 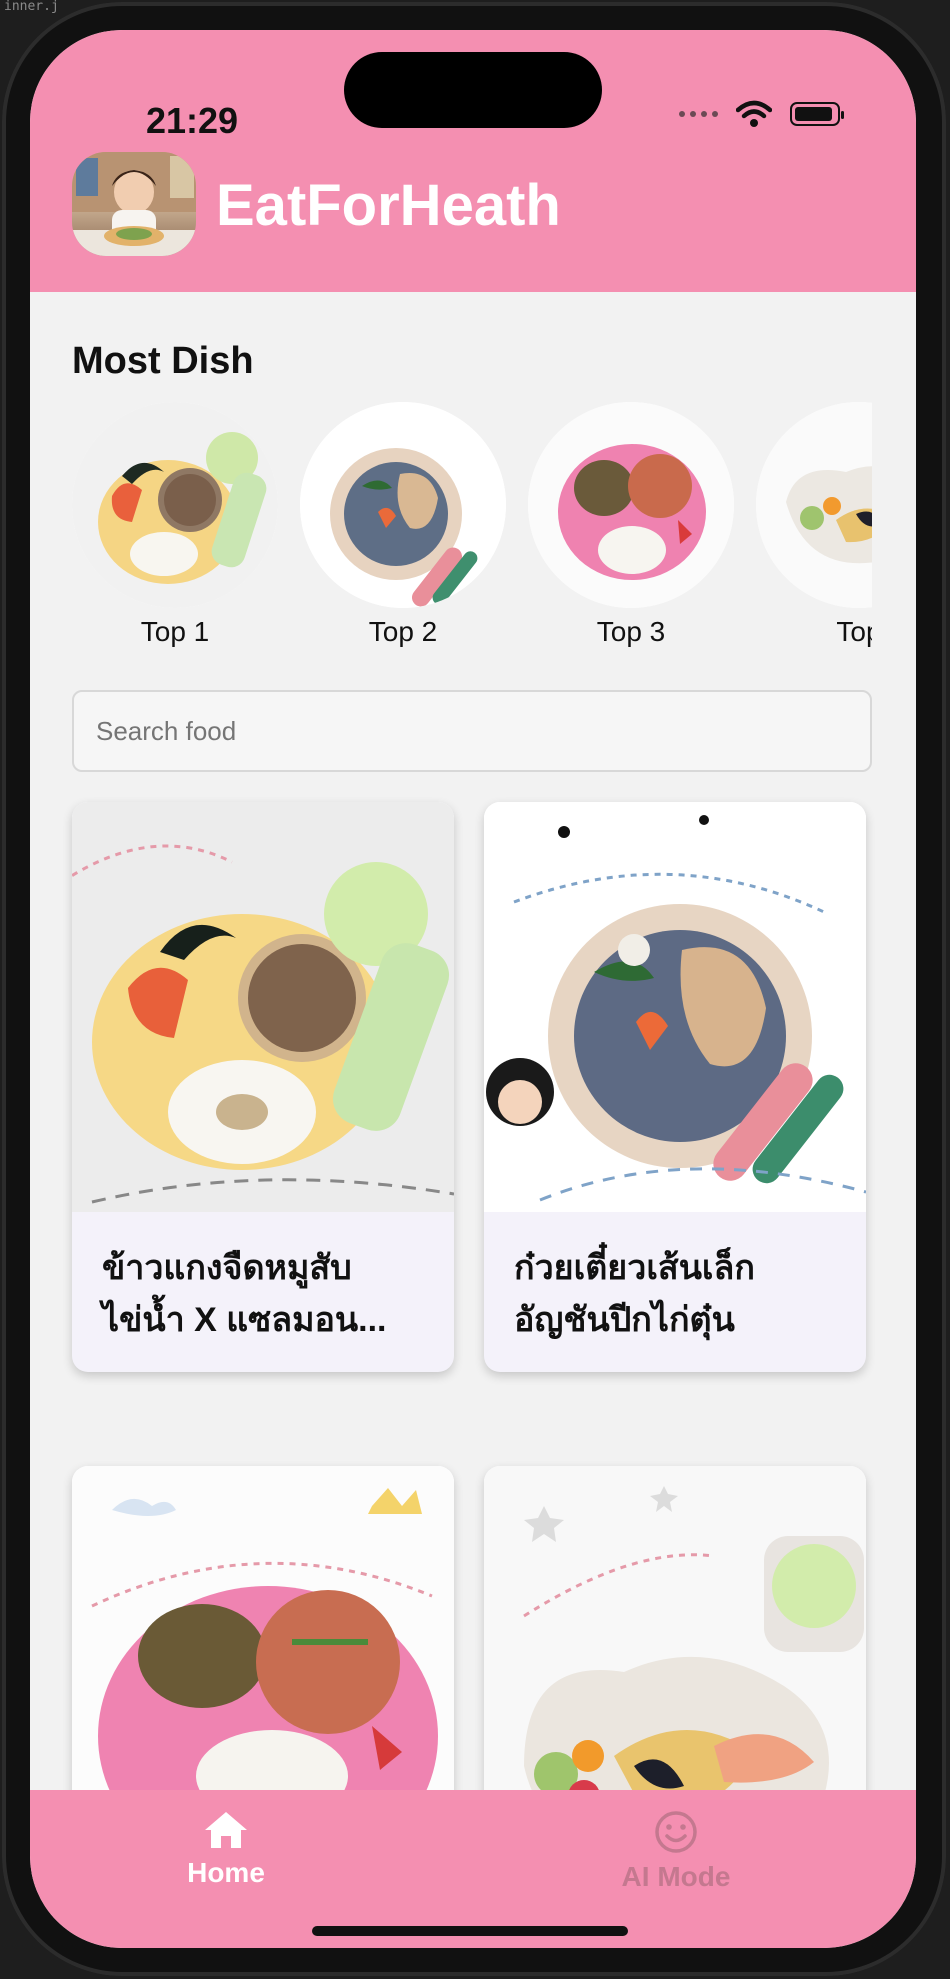 I want to click on most-dish-item: Top 2, so click(x=403, y=525).